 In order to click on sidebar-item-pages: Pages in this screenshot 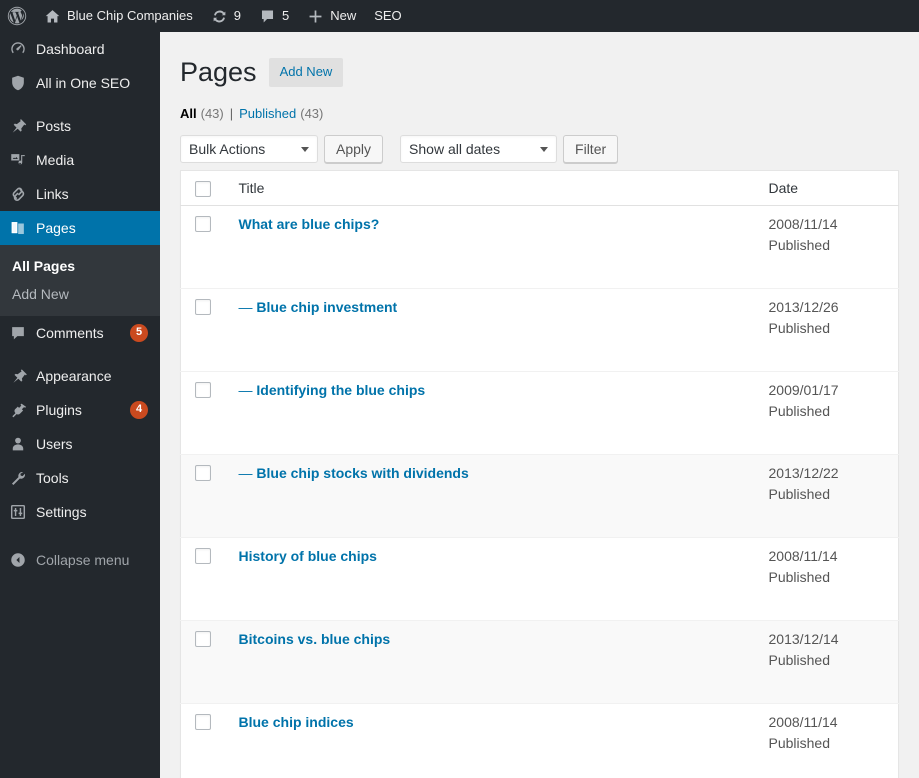, I will do `click(84, 228)`.